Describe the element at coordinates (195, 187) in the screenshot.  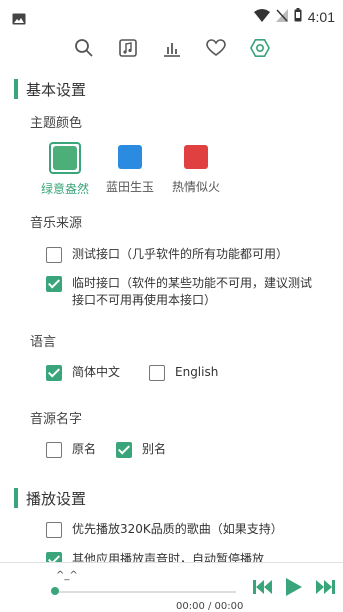
I see `theme-label: 热情似火` at that location.